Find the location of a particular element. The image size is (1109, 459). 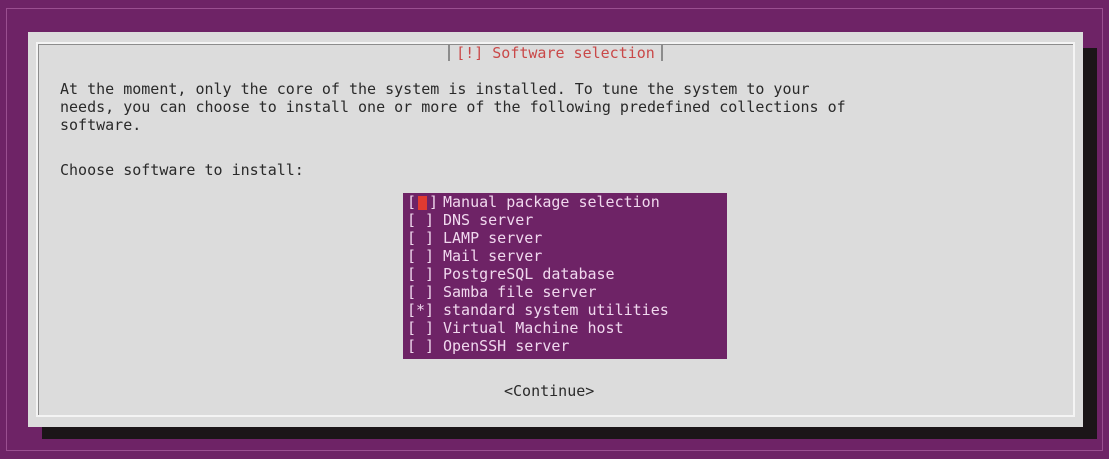

title-bar: [!] Software selection is located at coordinates (555, 53).